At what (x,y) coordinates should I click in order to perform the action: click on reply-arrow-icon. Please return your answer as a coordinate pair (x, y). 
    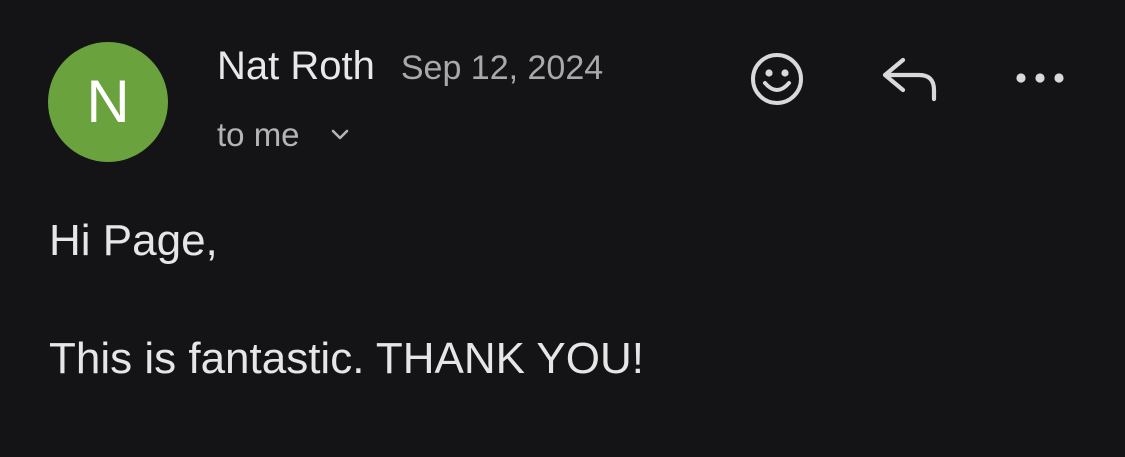
    Looking at the image, I should click on (909, 79).